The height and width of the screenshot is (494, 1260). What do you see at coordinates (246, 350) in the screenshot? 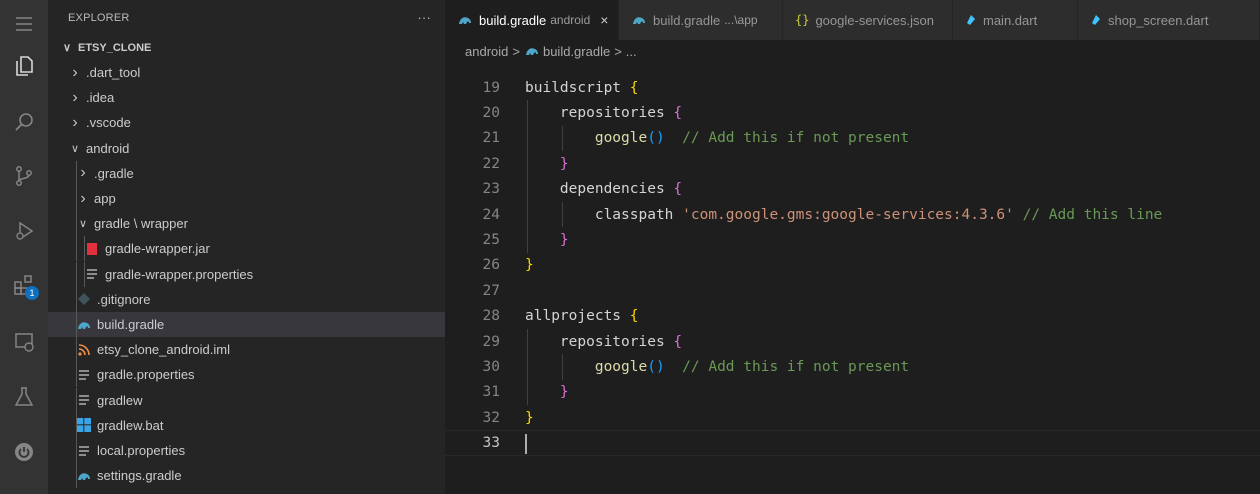
I see `tree-file: etsy_clone_android.iml` at bounding box center [246, 350].